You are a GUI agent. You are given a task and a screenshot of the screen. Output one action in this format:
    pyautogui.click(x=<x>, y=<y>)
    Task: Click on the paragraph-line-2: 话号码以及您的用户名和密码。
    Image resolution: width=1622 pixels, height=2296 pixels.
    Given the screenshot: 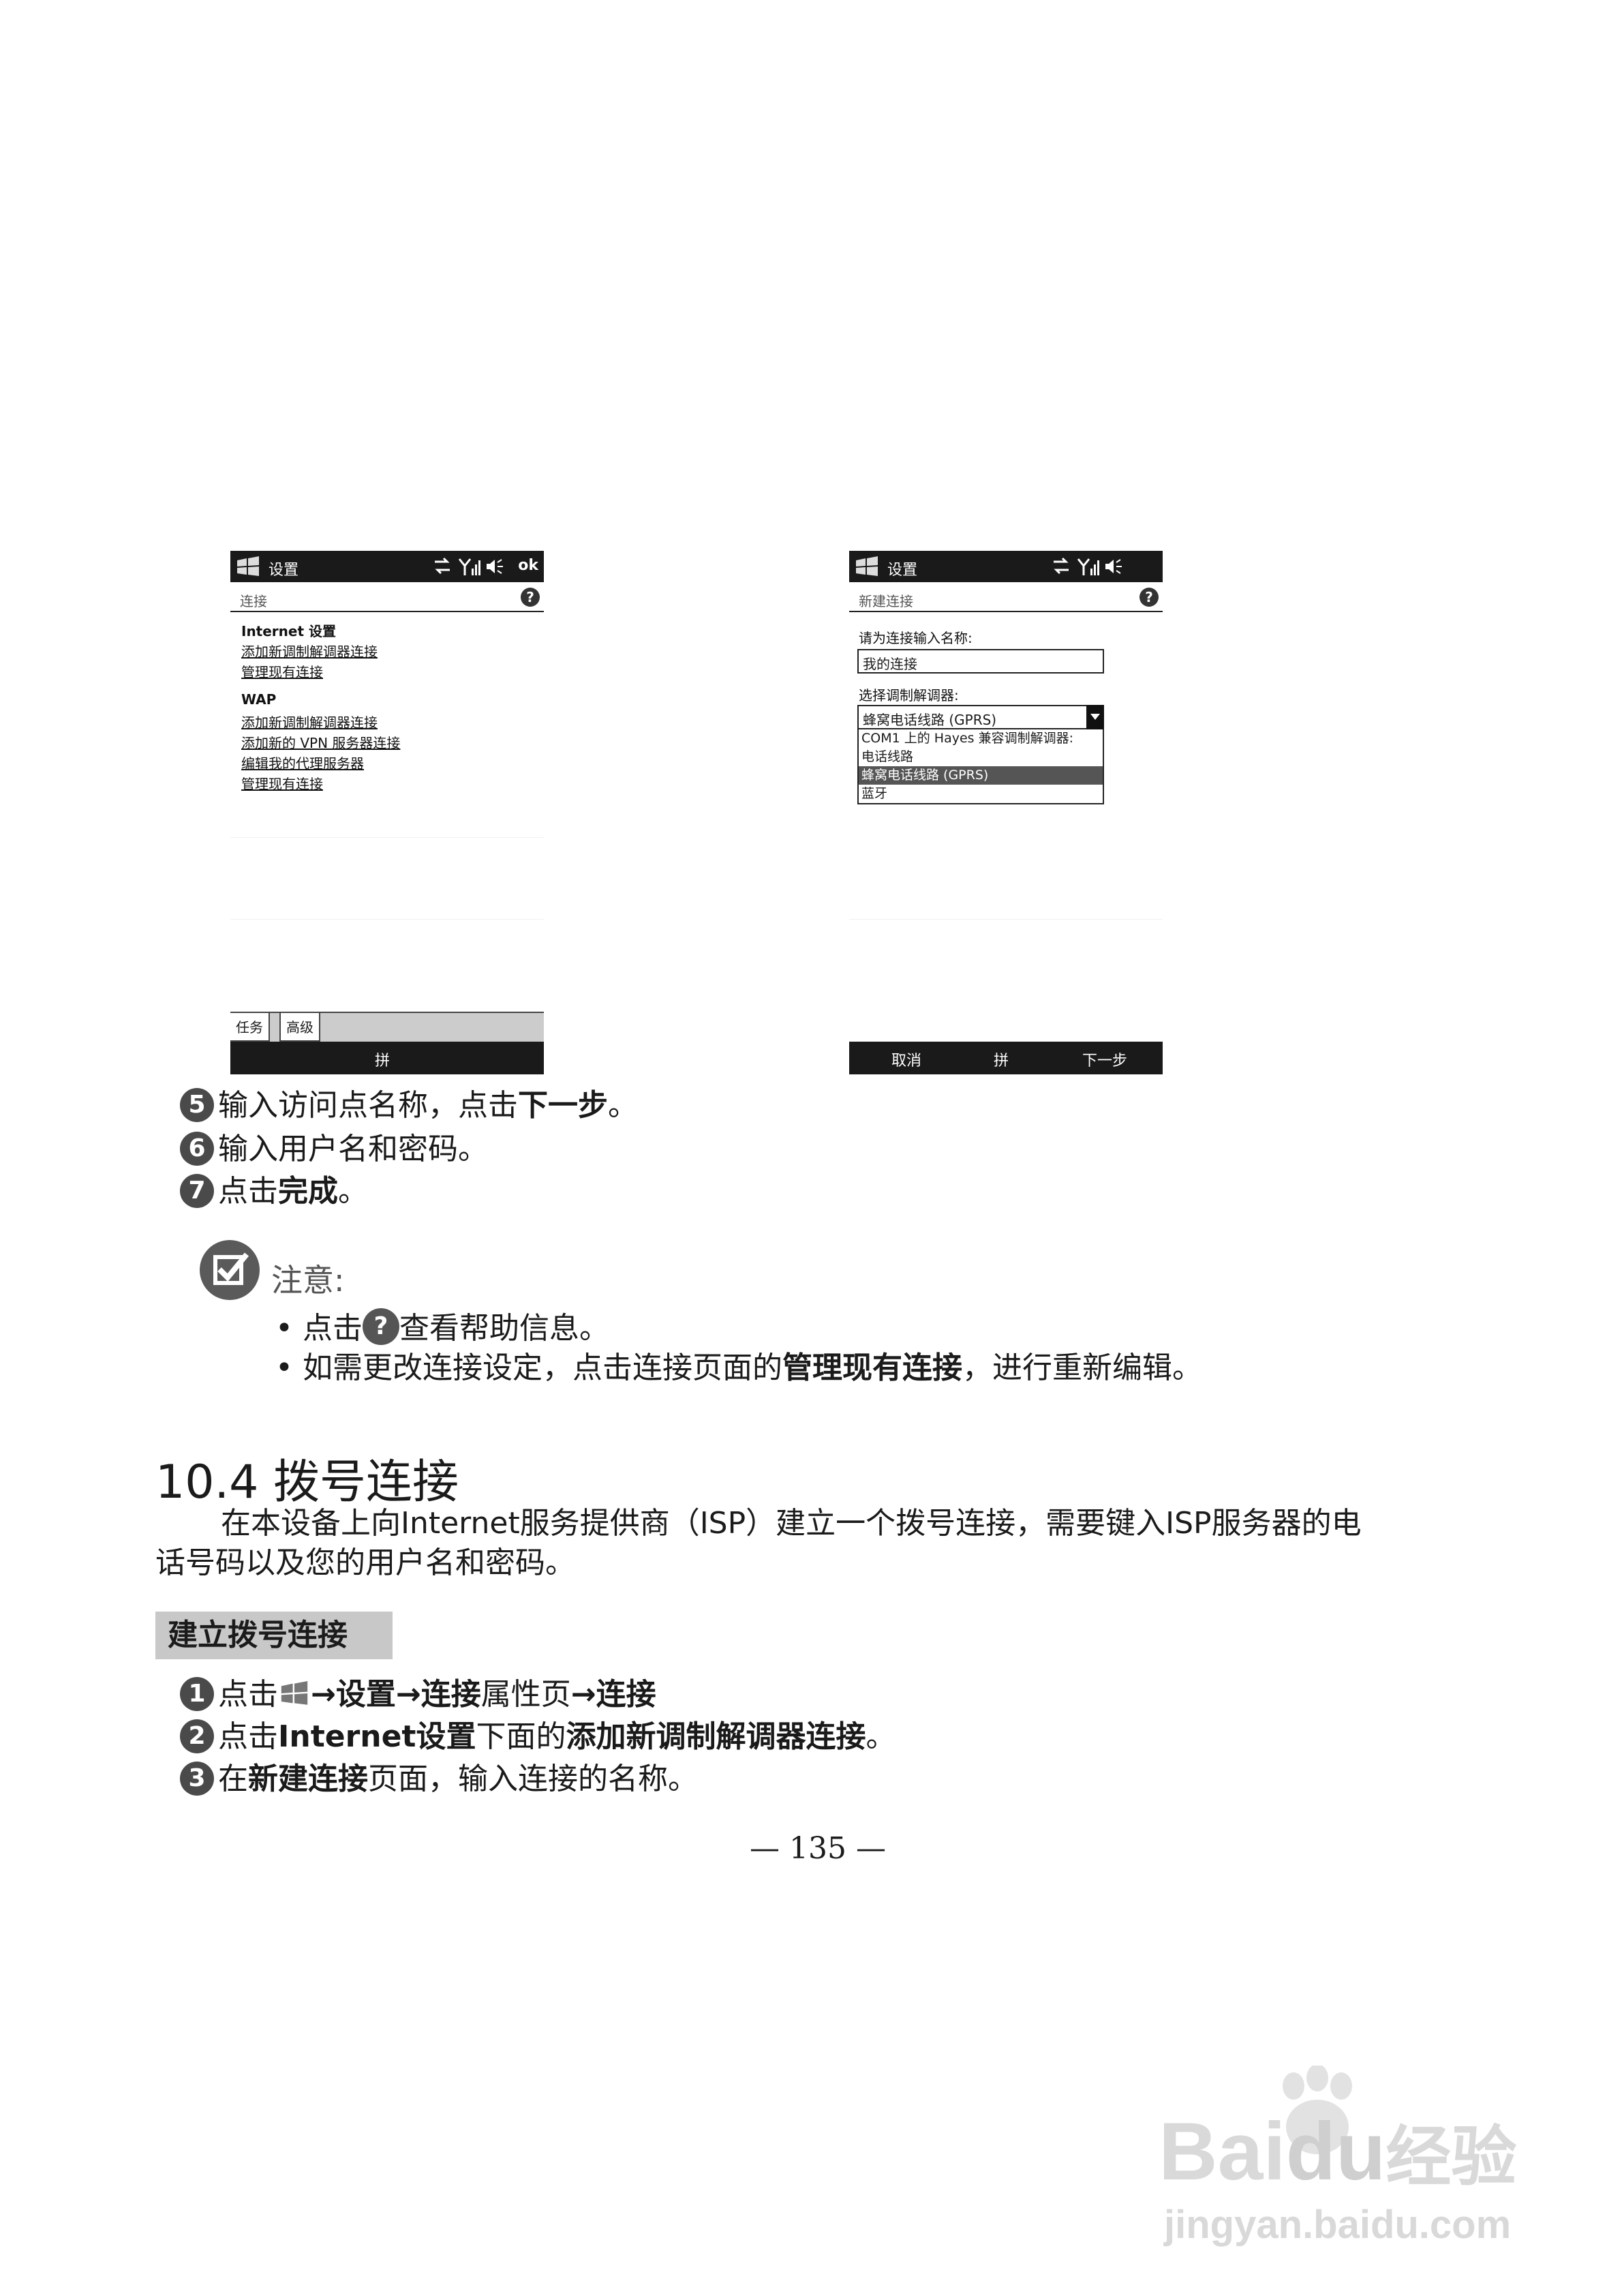 What is the action you would take?
    pyautogui.click(x=365, y=1562)
    